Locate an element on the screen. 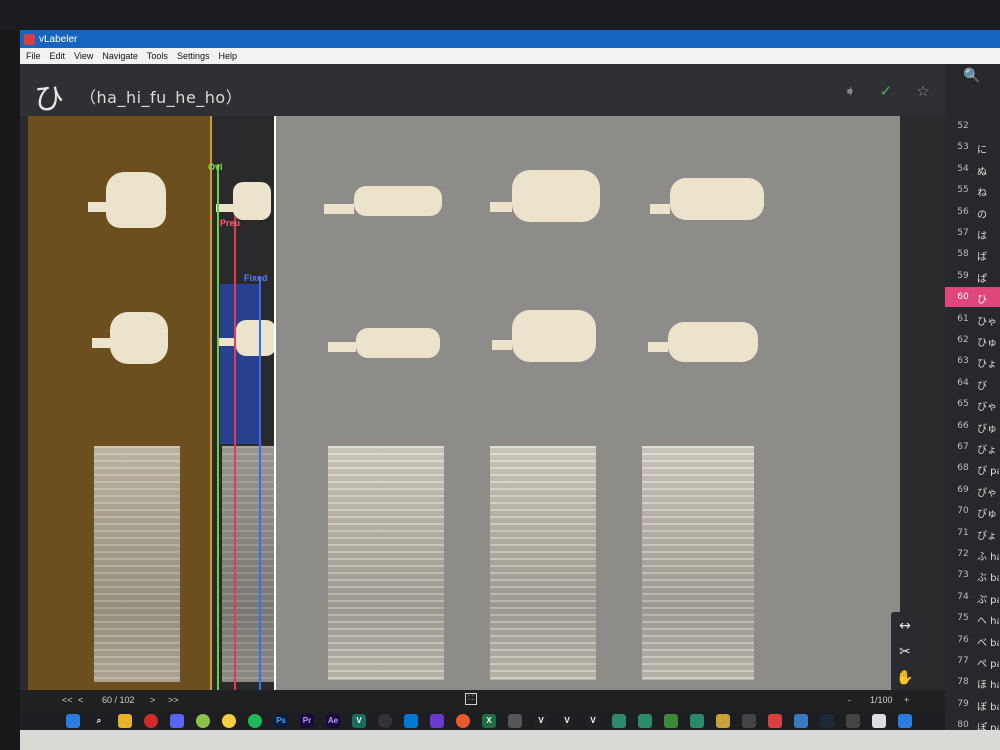 The height and width of the screenshot is (750, 1000). entry-counter: 60 / 102 is located at coordinates (118, 700).